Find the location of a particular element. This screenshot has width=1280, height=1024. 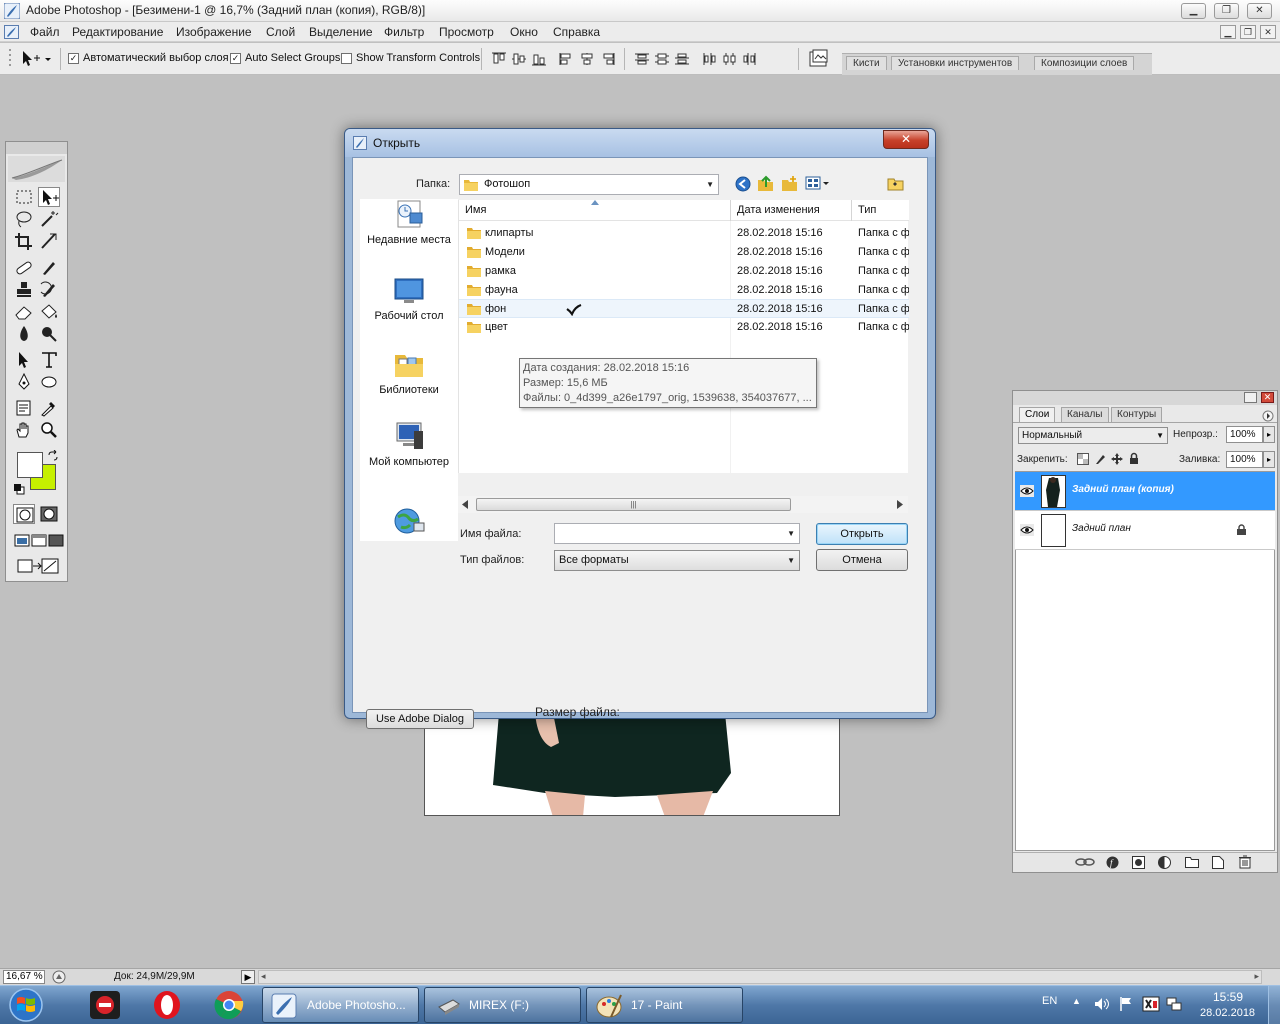

menu-select: Выделение is located at coordinates (341, 32).